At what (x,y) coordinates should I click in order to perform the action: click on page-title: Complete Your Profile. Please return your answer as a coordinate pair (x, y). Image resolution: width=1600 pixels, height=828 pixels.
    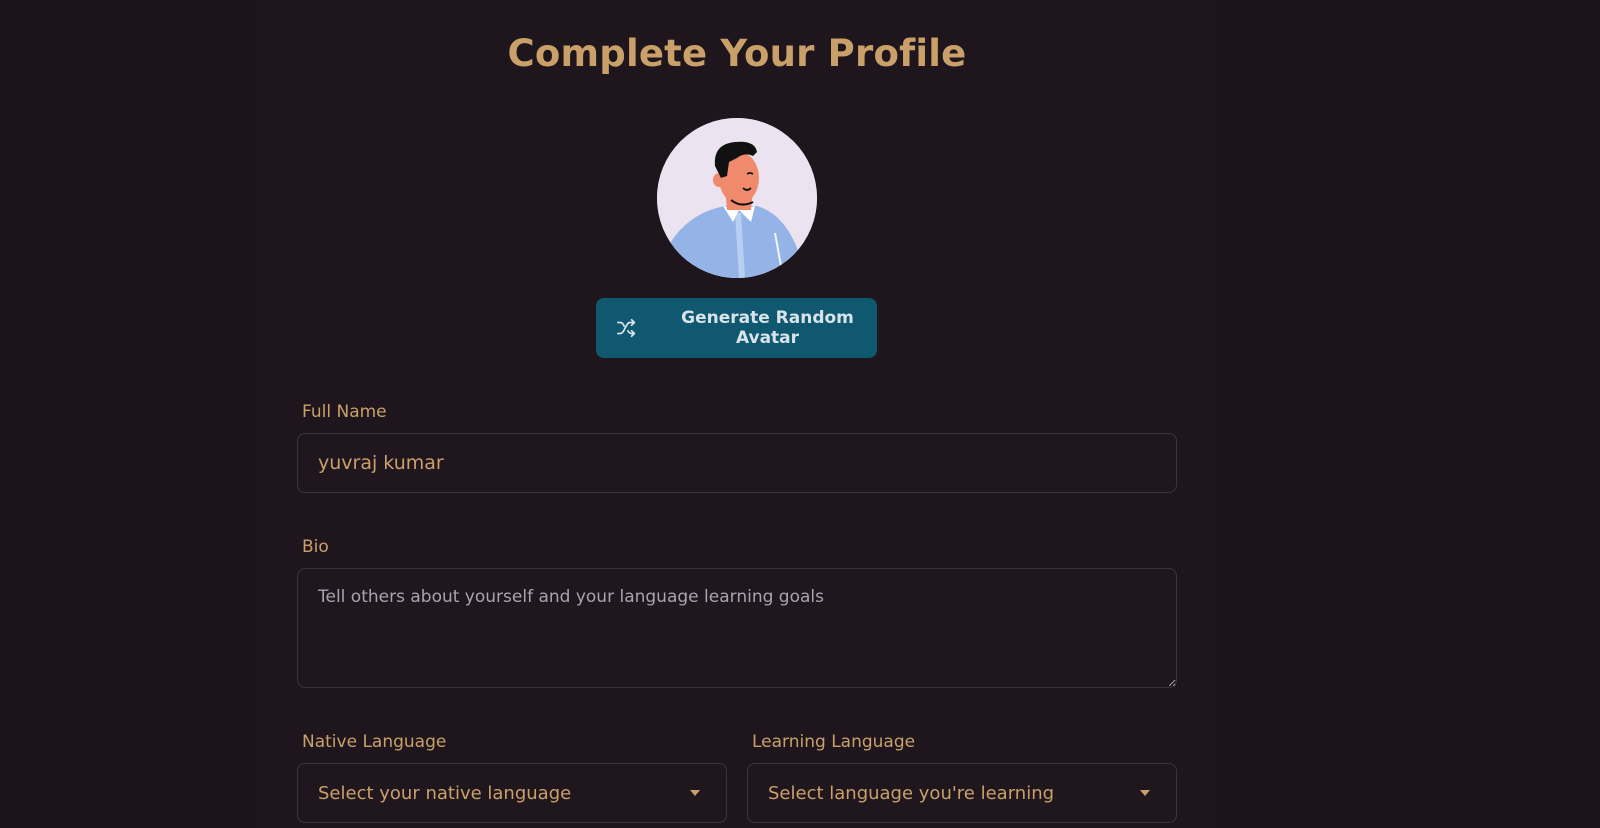
    Looking at the image, I should click on (737, 53).